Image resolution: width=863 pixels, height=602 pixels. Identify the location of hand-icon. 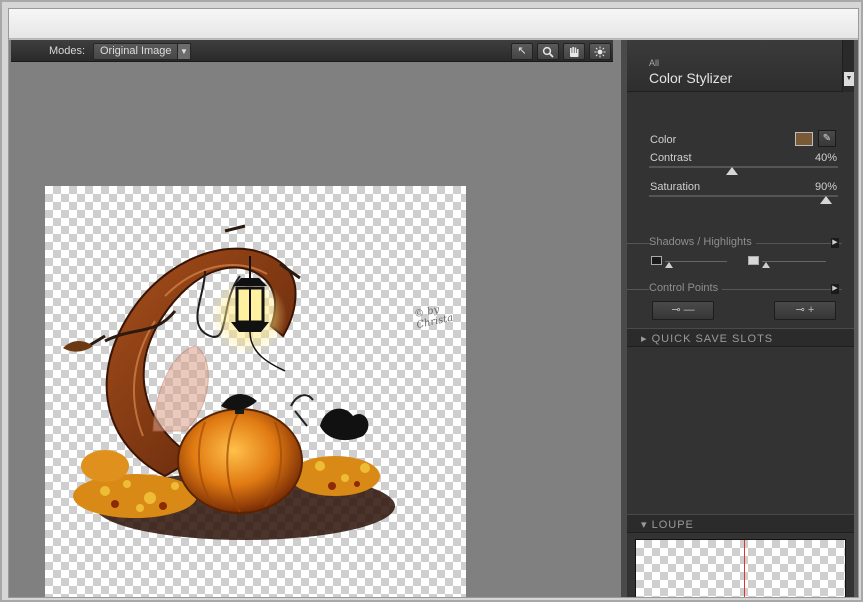
(574, 52).